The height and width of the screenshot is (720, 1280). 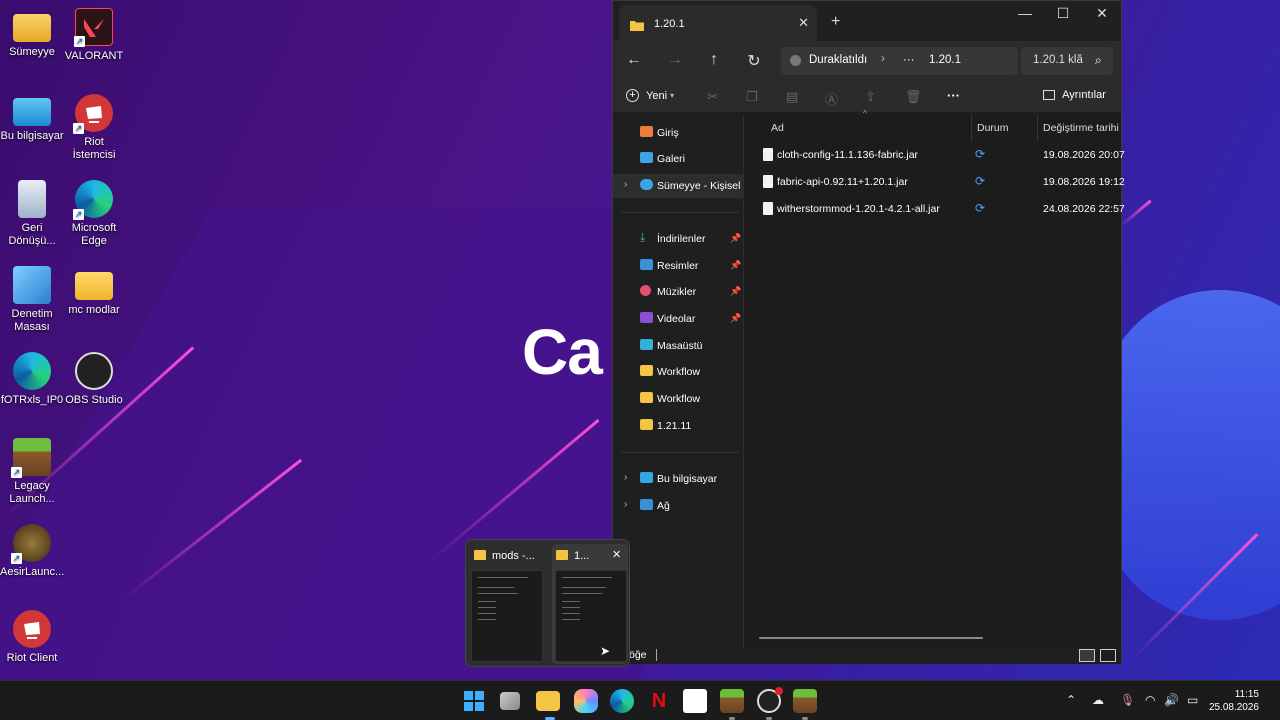 What do you see at coordinates (1063, 13) in the screenshot?
I see `maximize-button: ☐` at bounding box center [1063, 13].